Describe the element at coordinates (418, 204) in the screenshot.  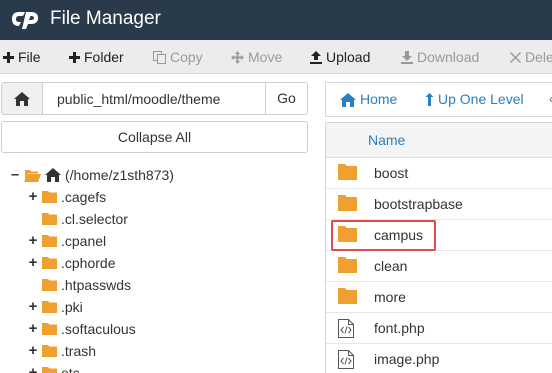
I see `file-name: bootstrapbase` at that location.